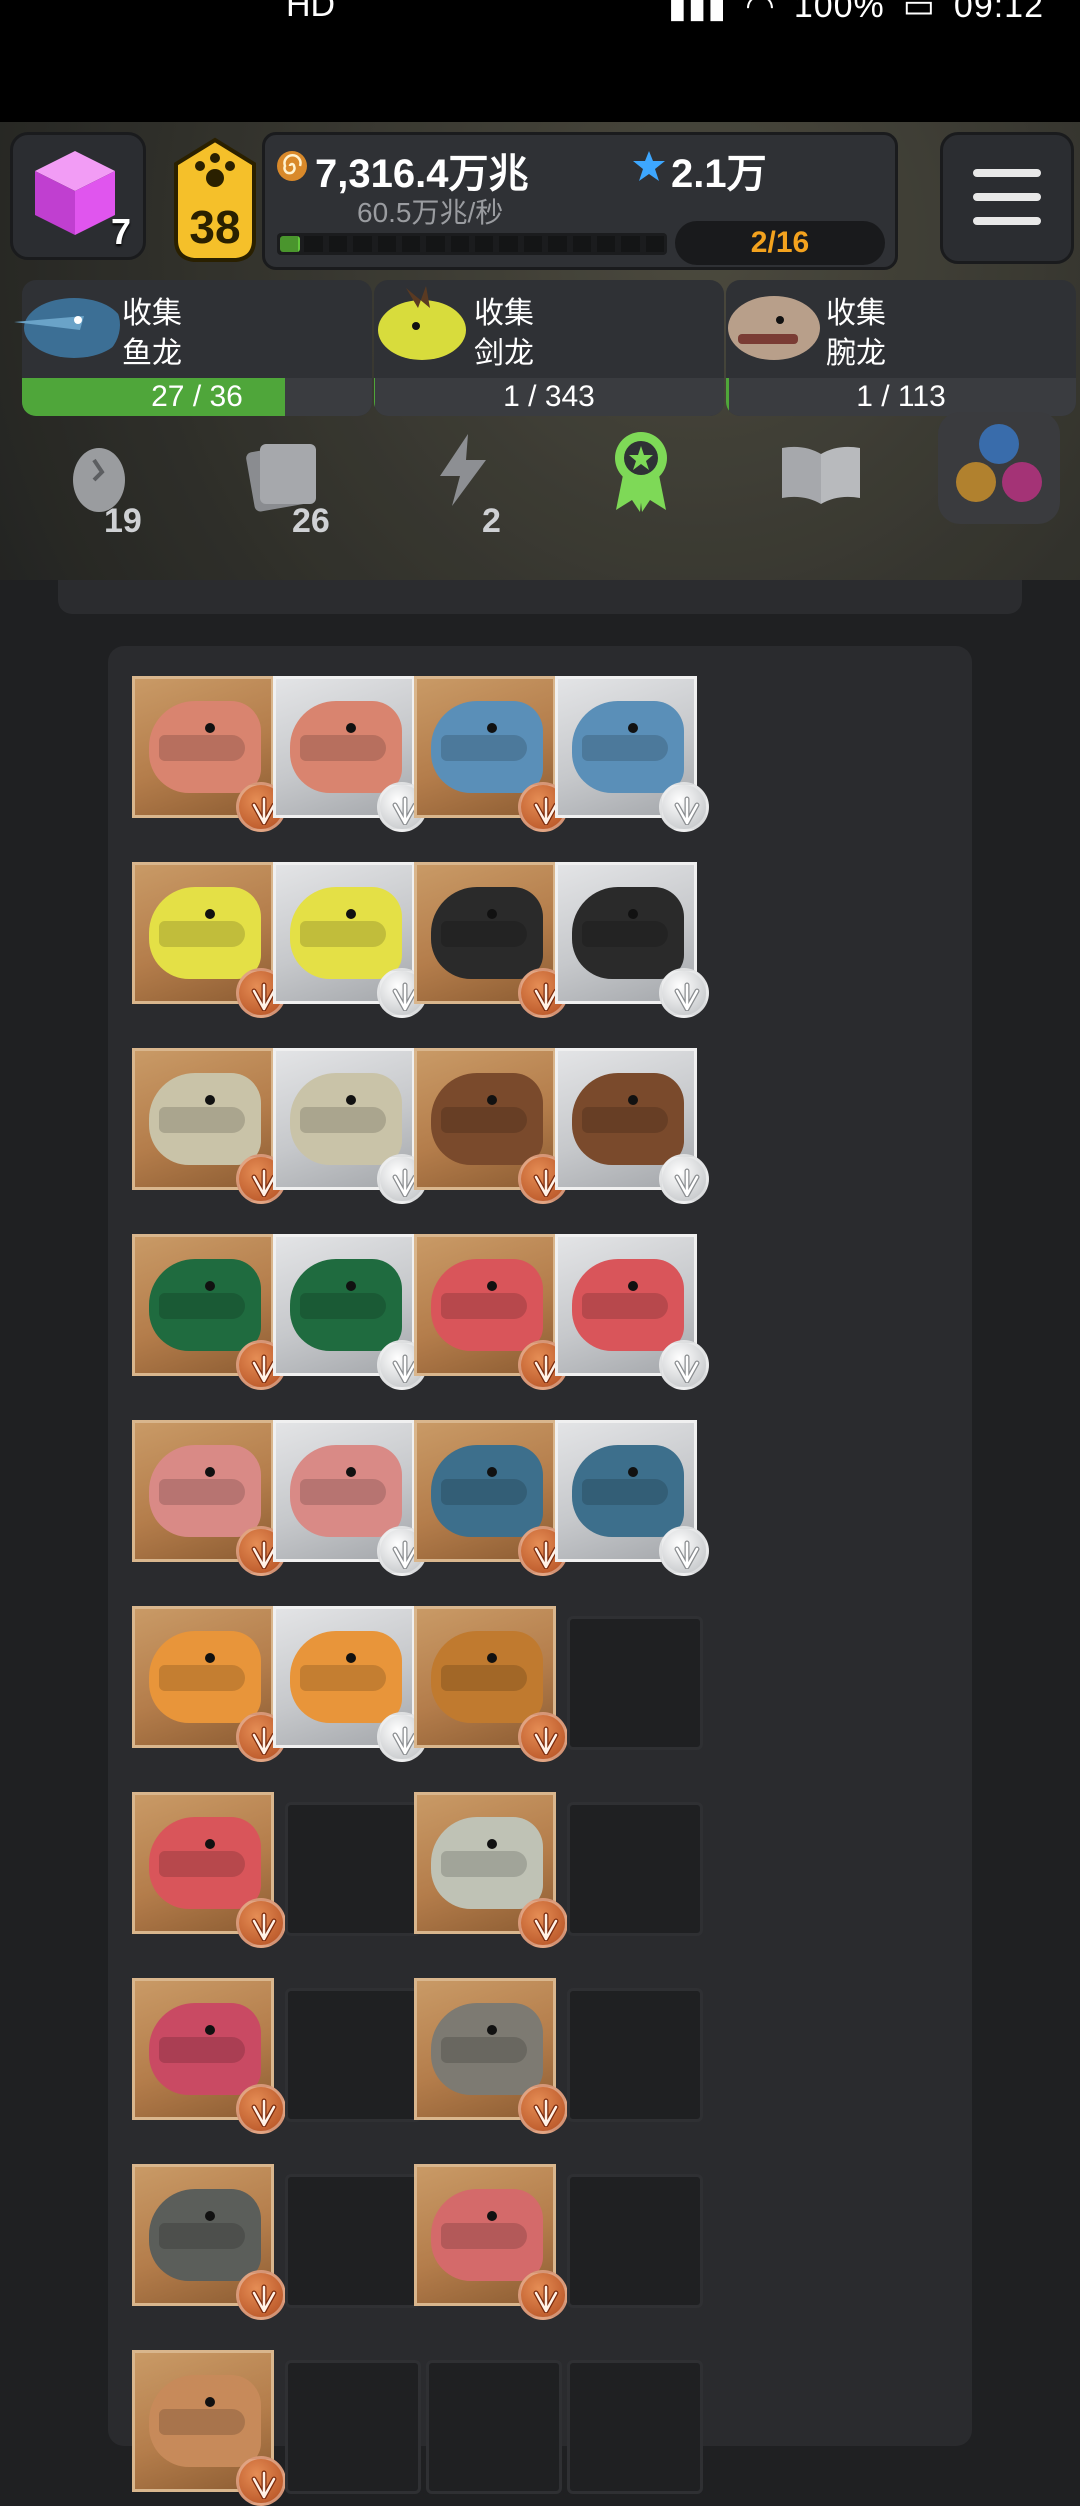  Describe the element at coordinates (302, 487) in the screenshot. I see `tab-cards: 26` at that location.